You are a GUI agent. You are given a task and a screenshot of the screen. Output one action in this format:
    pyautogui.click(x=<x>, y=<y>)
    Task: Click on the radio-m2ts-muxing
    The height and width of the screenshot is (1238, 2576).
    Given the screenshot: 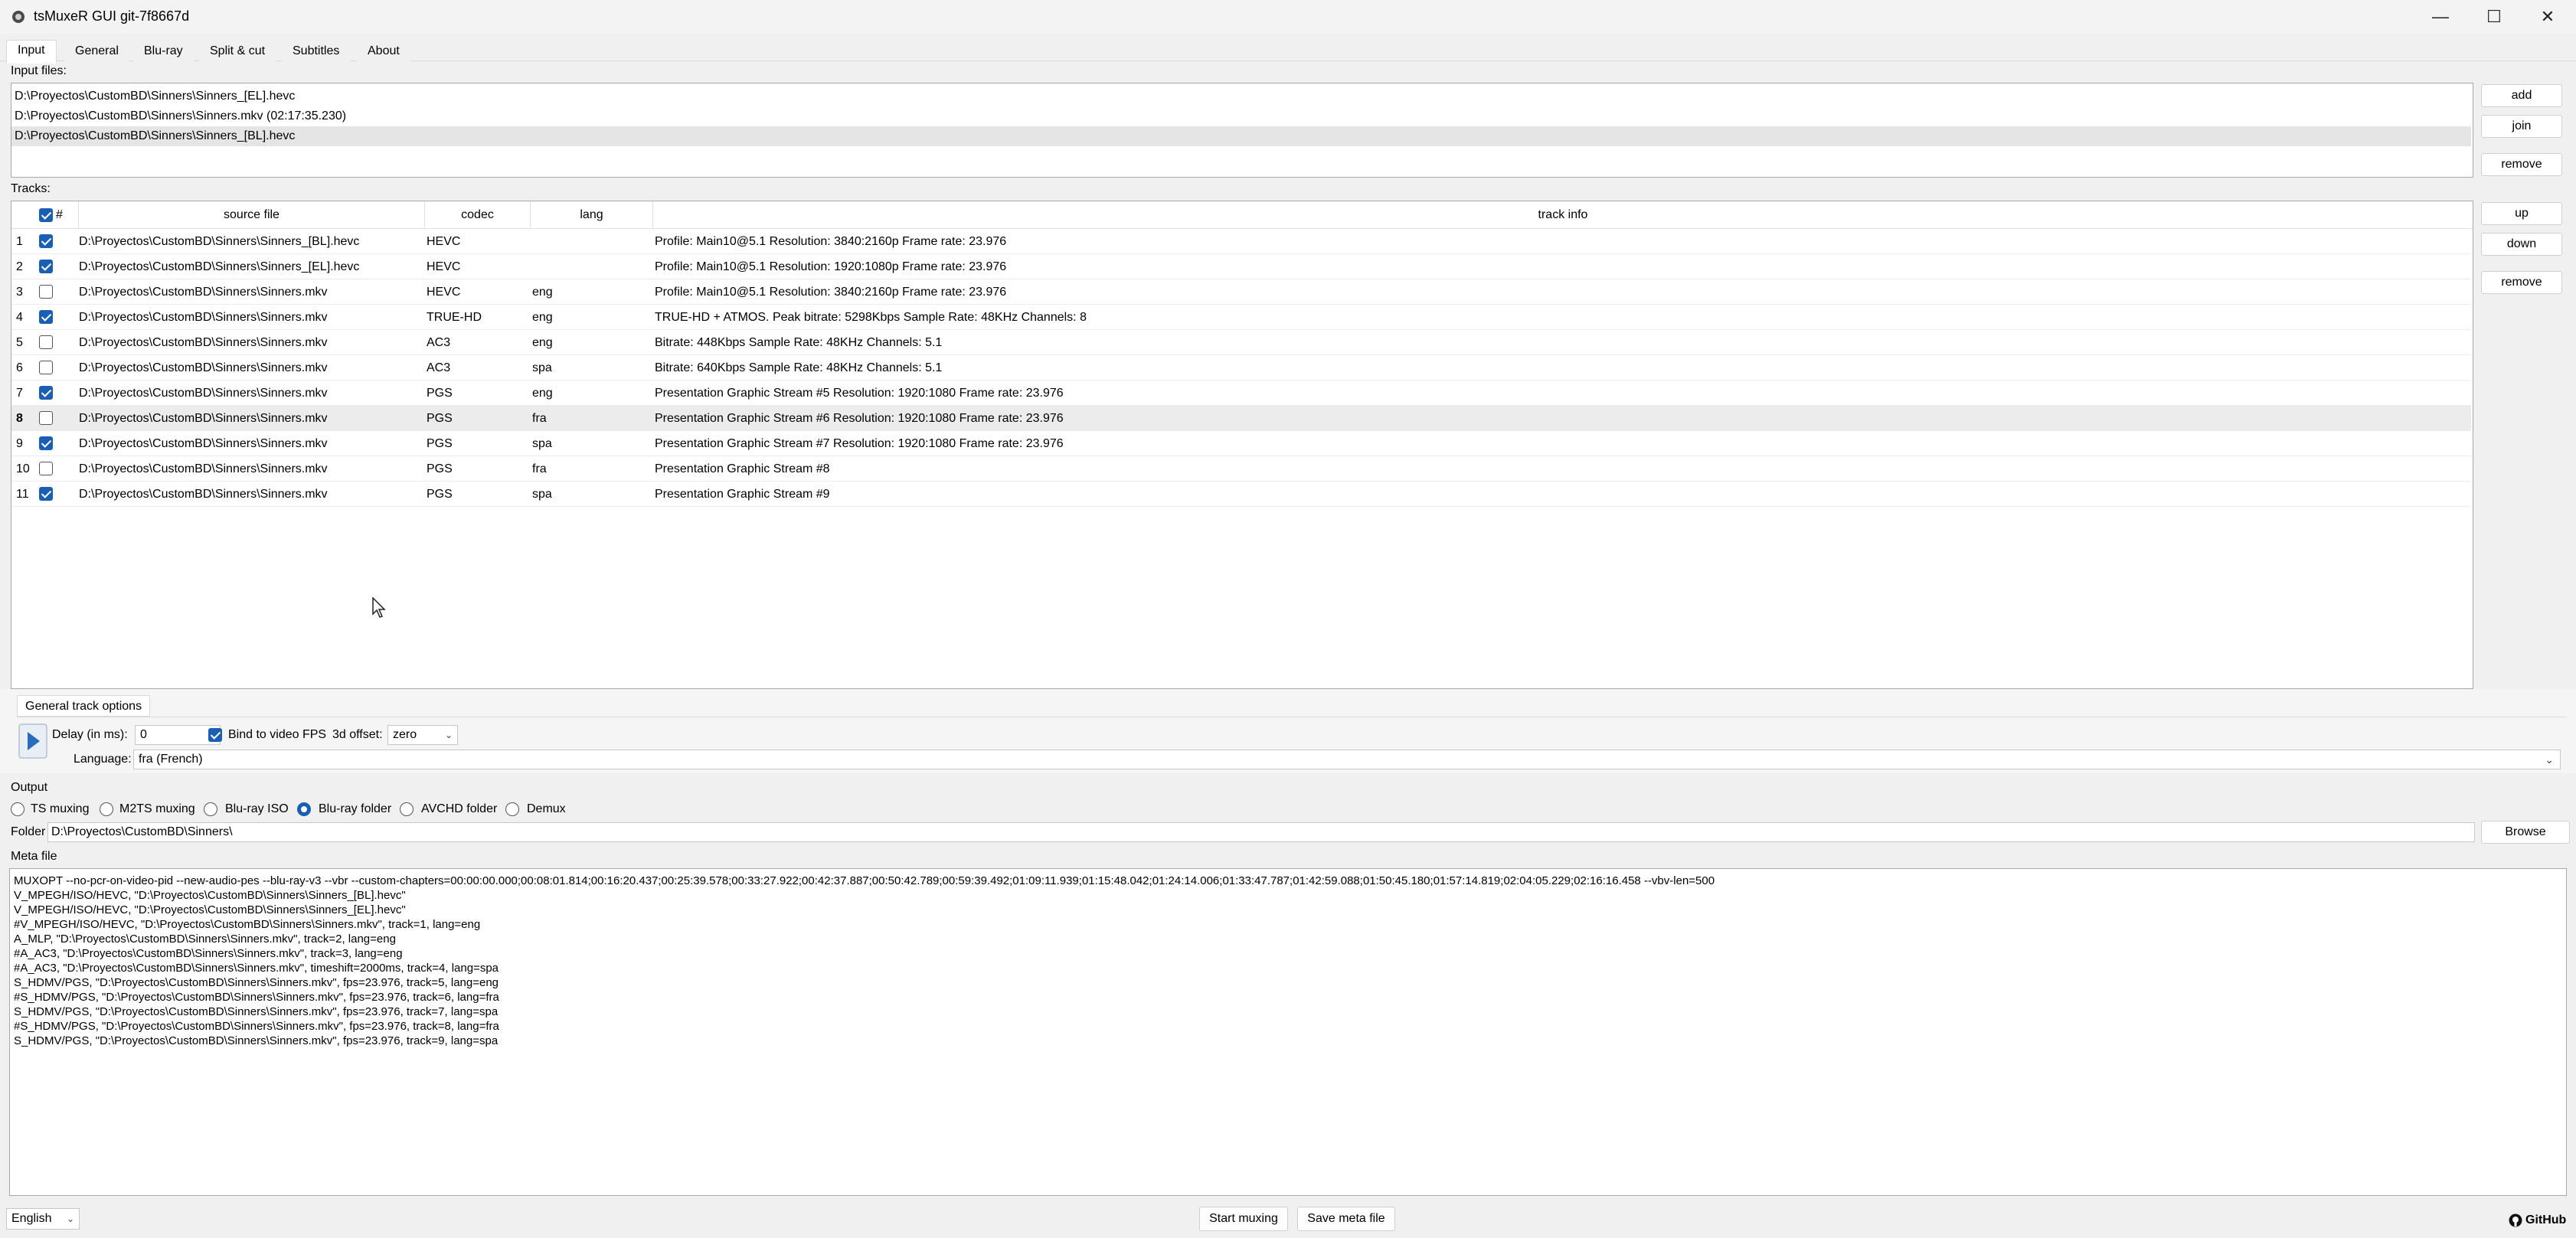 What is the action you would take?
    pyautogui.click(x=106, y=809)
    